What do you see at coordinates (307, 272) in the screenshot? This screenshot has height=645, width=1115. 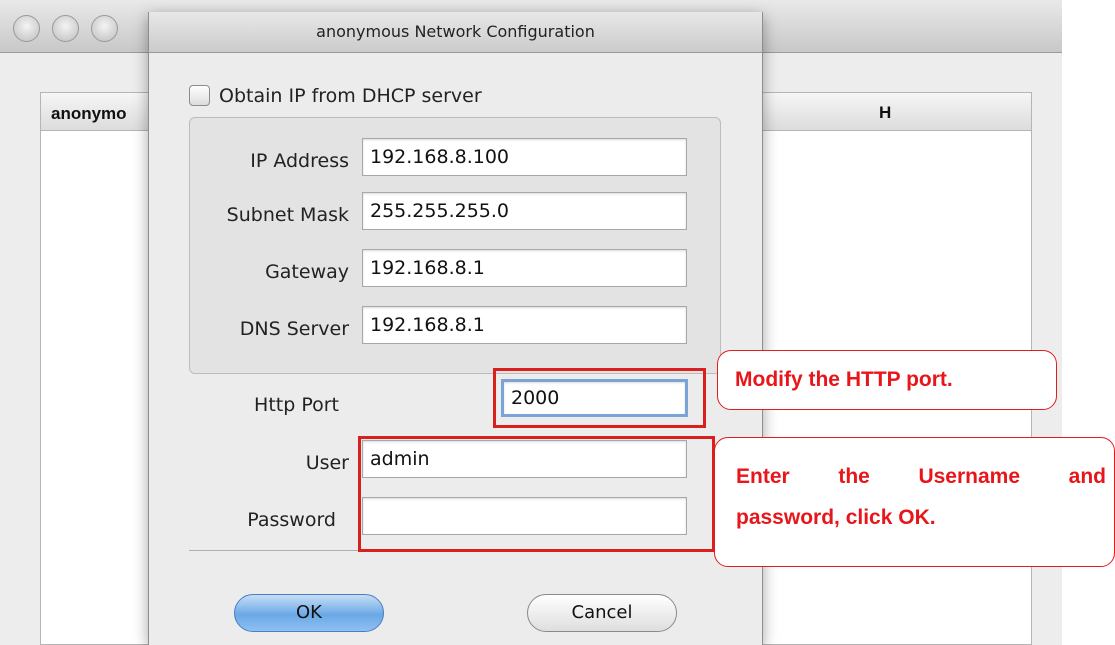 I see `gateway-label: Gateway` at bounding box center [307, 272].